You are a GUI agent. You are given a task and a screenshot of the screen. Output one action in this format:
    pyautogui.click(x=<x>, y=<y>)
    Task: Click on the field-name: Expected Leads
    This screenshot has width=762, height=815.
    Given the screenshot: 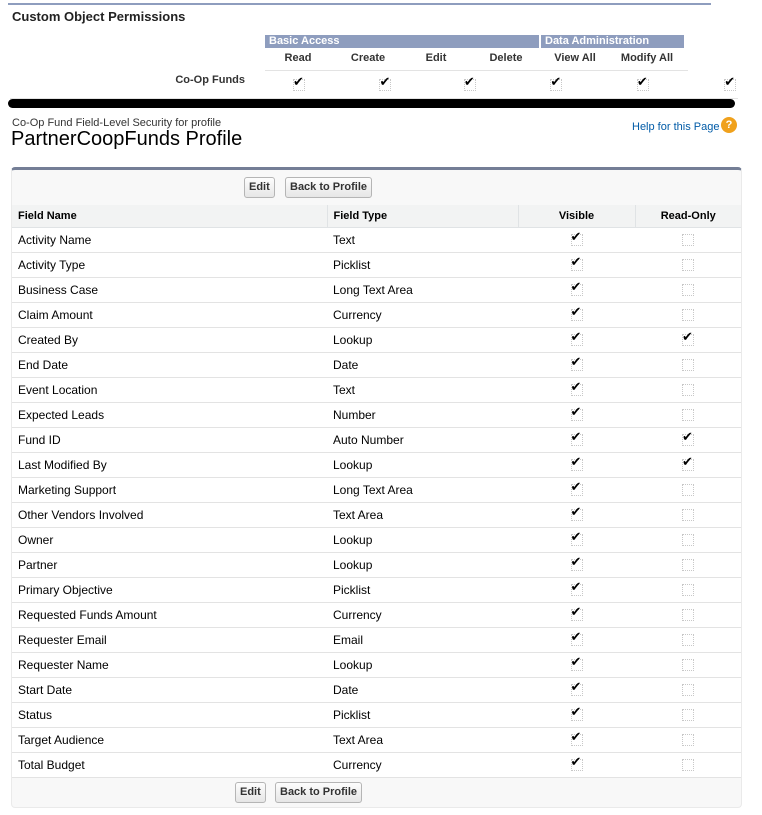 What is the action you would take?
    pyautogui.click(x=169, y=415)
    